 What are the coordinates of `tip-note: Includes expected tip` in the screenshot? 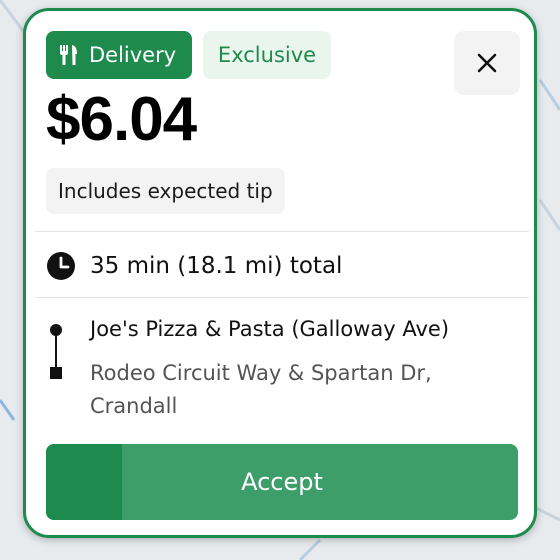 It's located at (165, 191).